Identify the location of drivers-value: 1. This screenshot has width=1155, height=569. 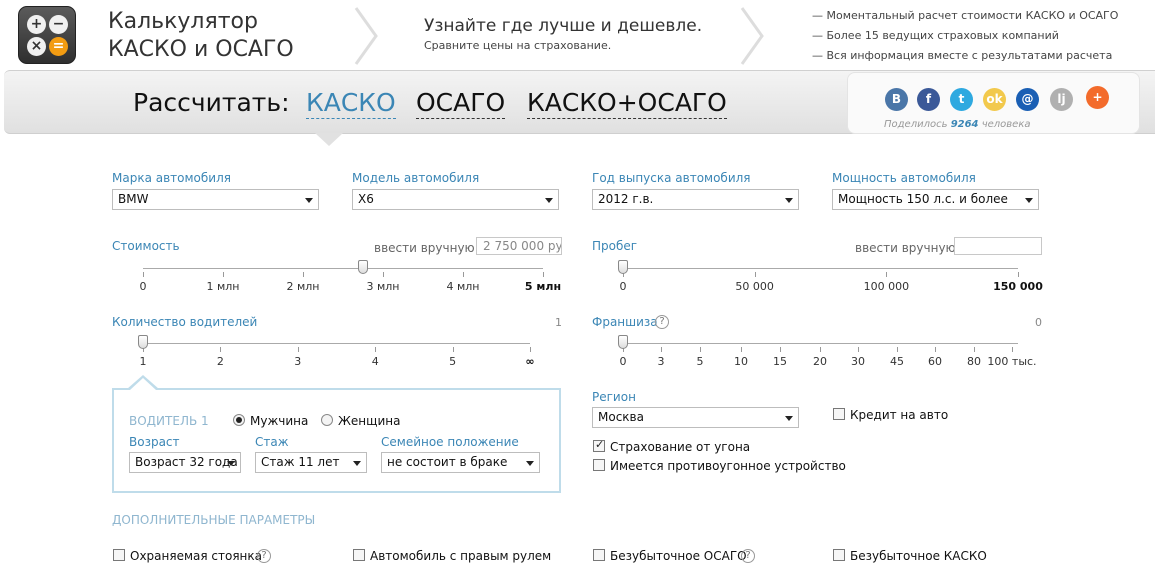
(558, 322).